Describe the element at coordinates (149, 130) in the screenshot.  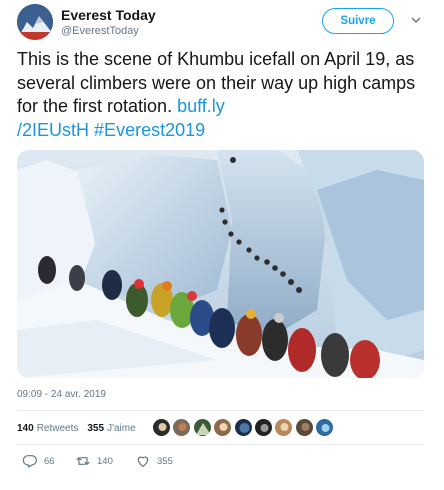
I see `tweet-hashtag: #Everest2019` at that location.